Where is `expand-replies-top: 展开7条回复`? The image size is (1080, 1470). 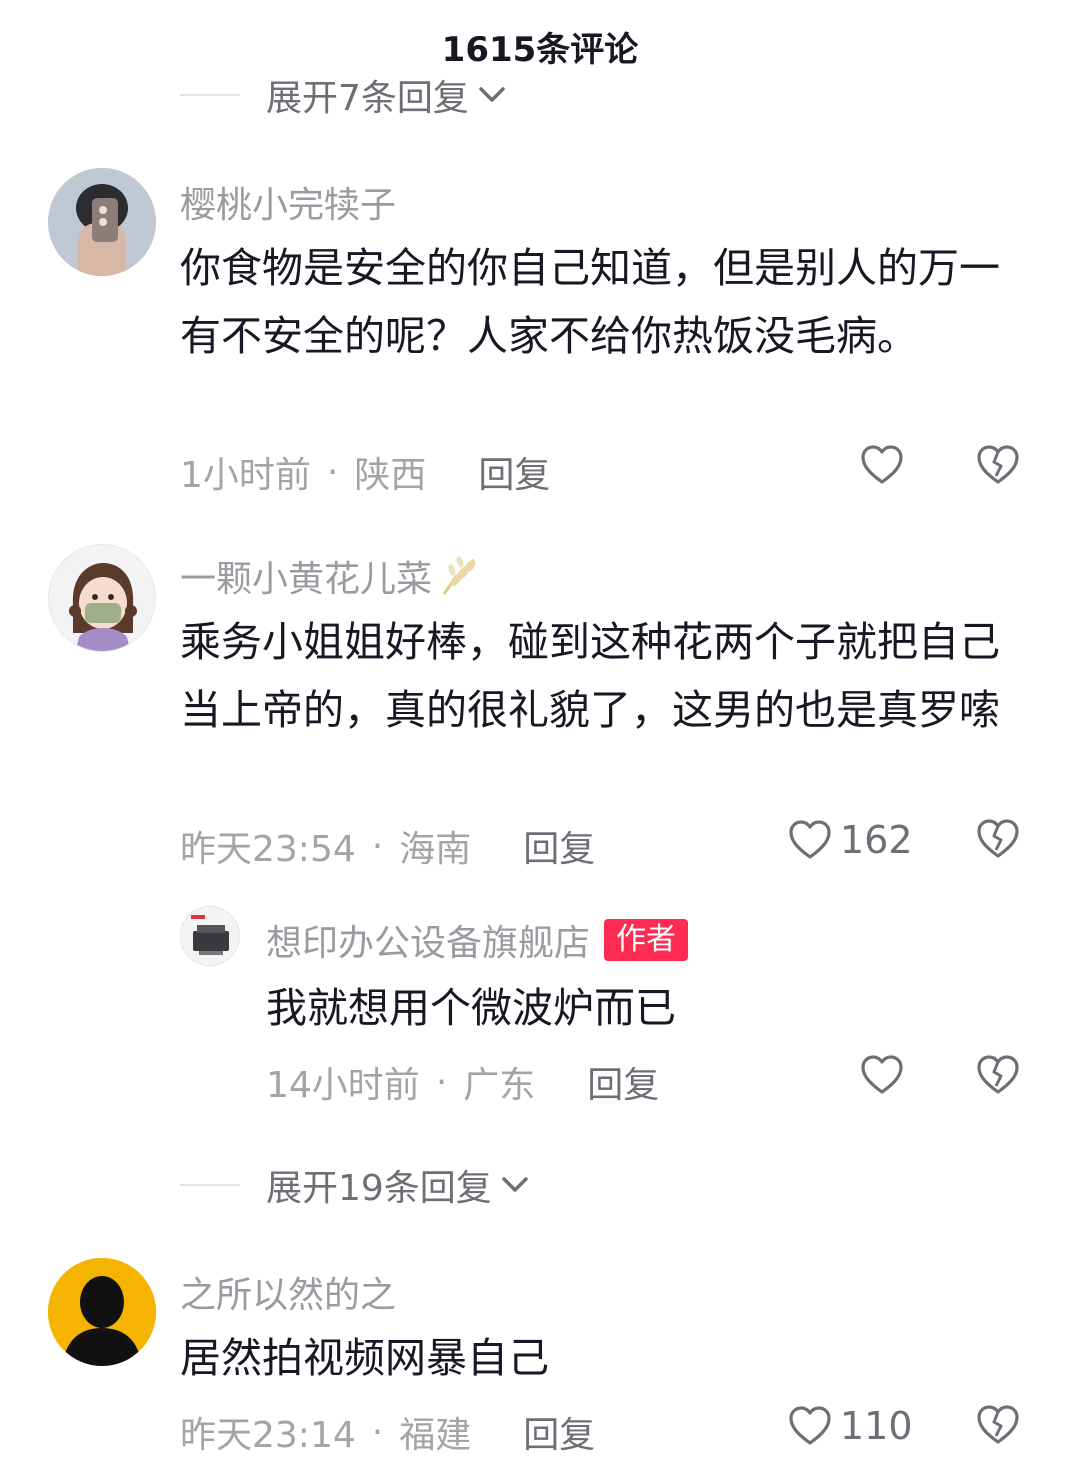 expand-replies-top: 展开7条回复 is located at coordinates (343, 95).